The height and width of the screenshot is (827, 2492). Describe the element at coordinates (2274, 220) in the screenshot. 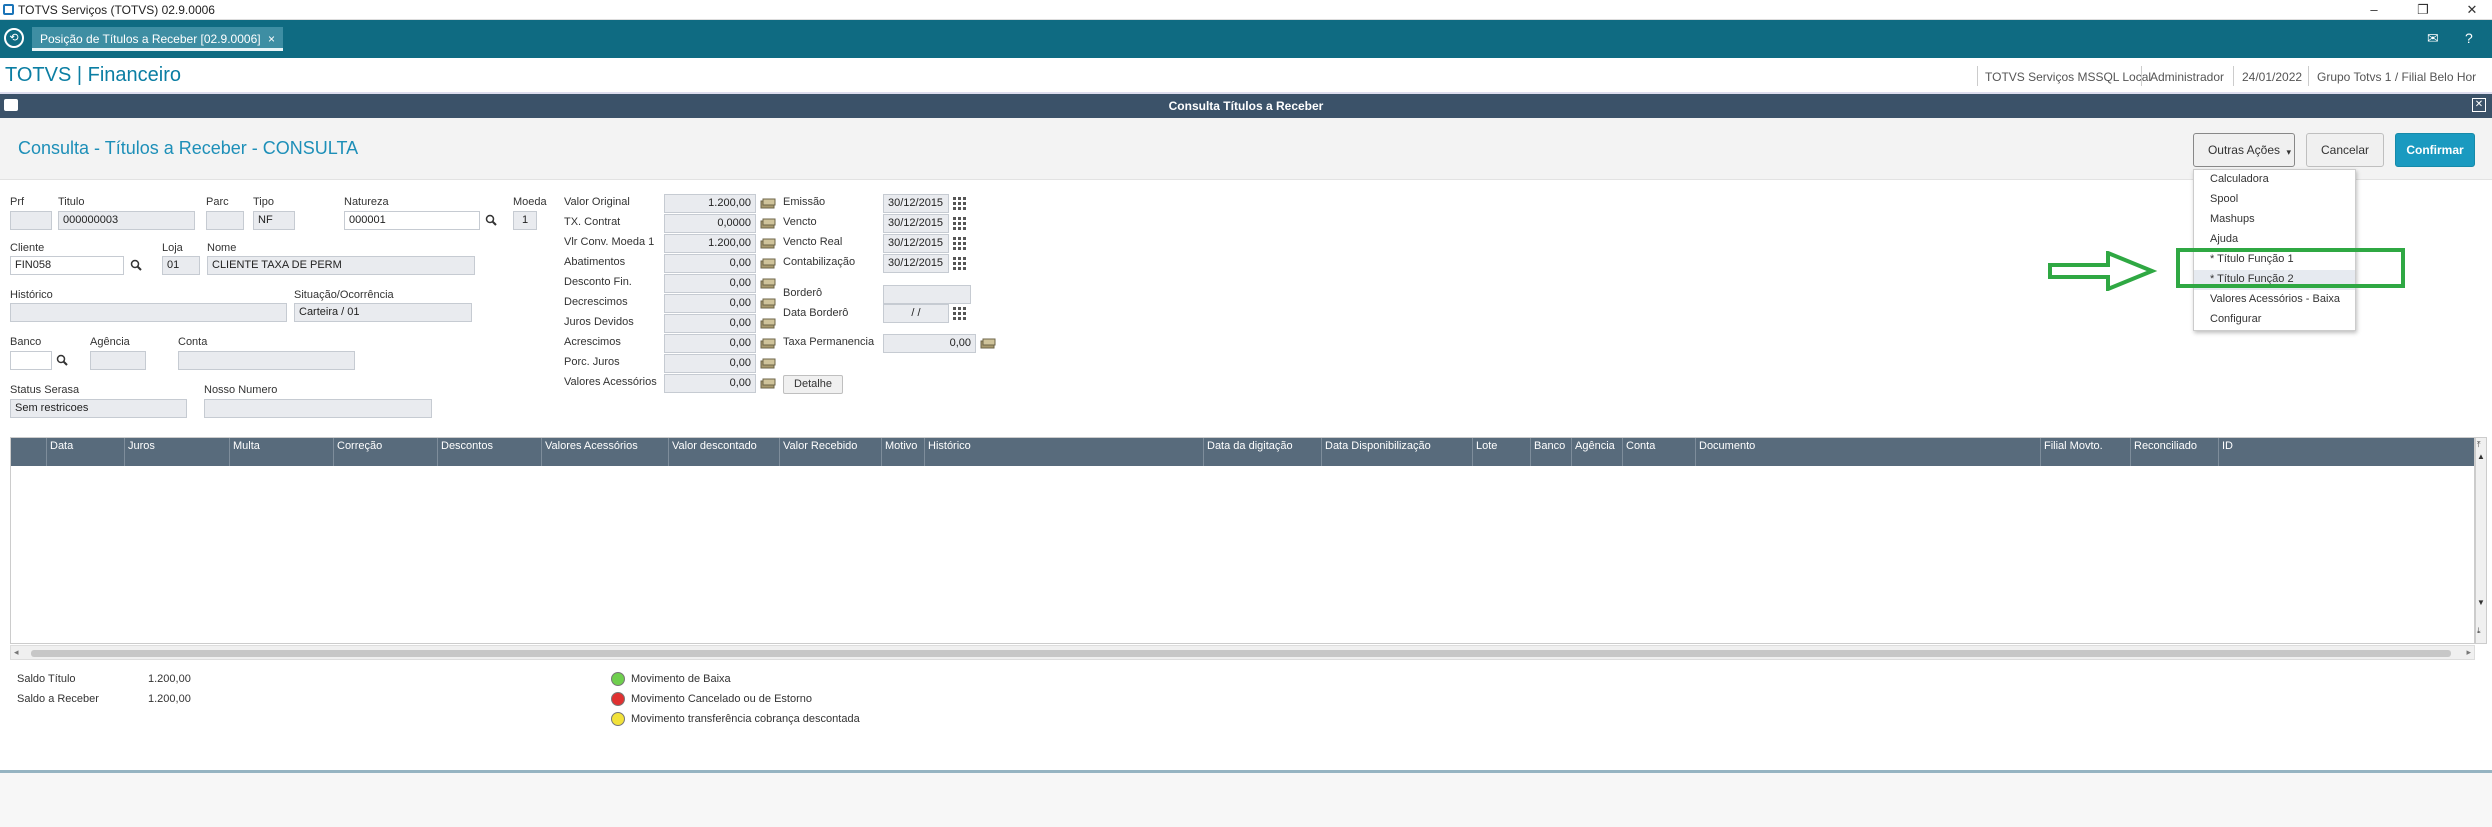

I see `menu-item-mashups: Mashups` at that location.